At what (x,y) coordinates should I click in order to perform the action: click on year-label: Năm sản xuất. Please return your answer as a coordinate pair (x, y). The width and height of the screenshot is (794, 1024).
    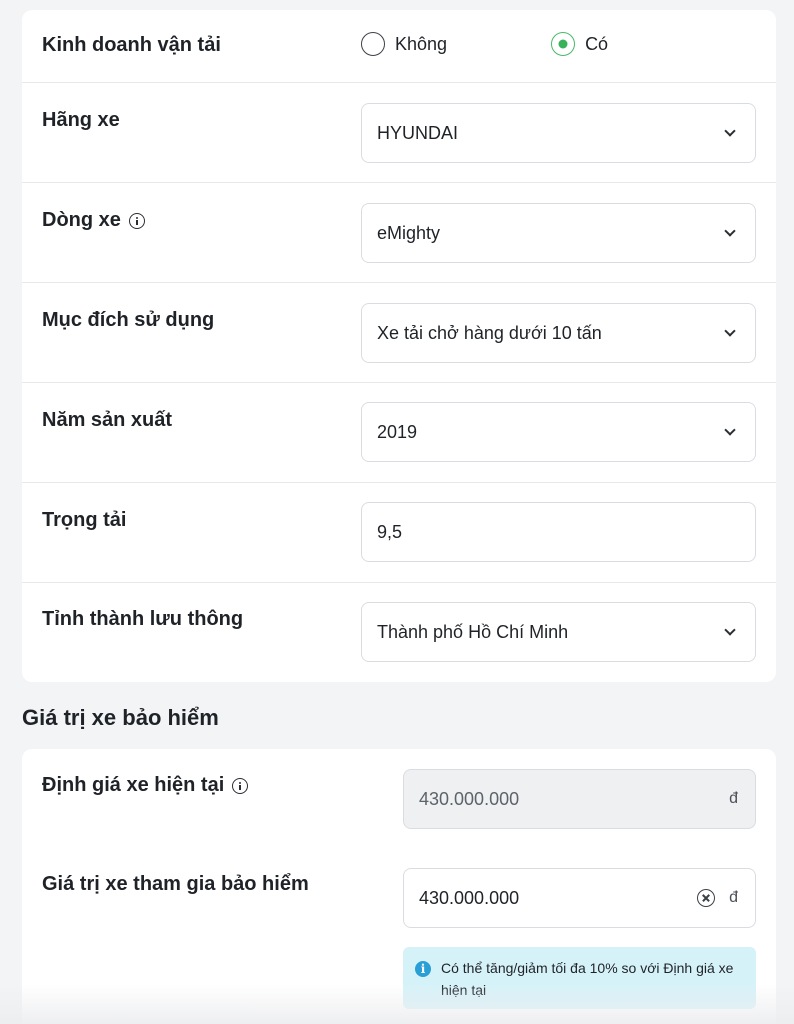
    Looking at the image, I should click on (107, 420).